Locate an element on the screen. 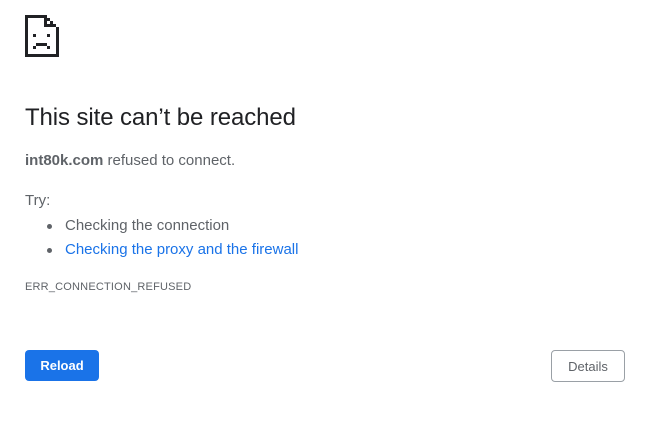 This screenshot has width=648, height=433. suggestion-check-connection: Checking the connection is located at coordinates (172, 226).